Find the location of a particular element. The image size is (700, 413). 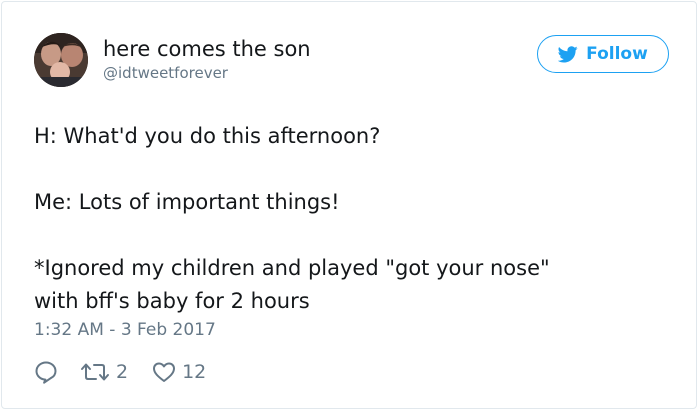

retweet-icon is located at coordinates (95, 372).